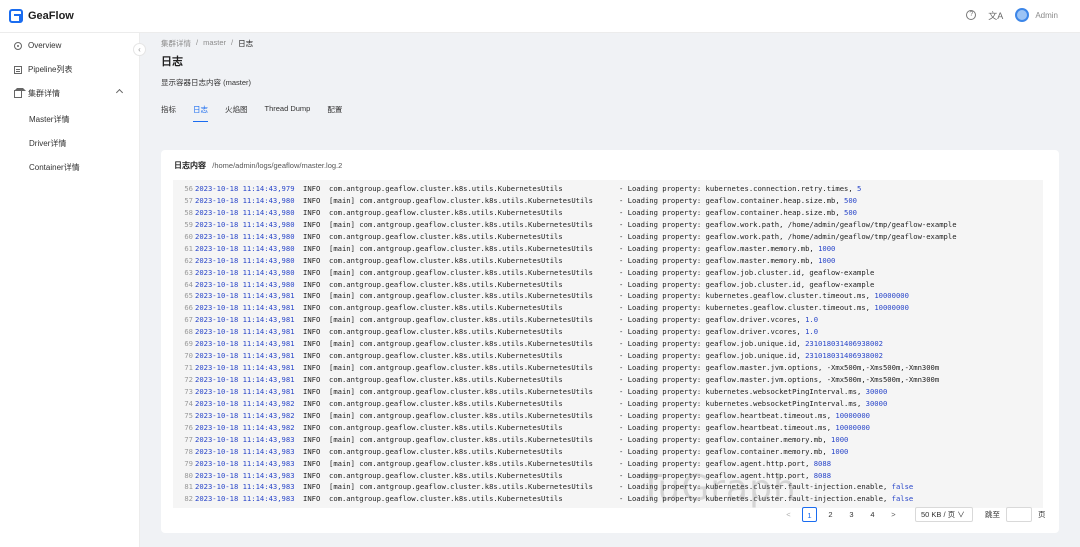  I want to click on sidebar-subitem-master: Master详情, so click(49, 119).